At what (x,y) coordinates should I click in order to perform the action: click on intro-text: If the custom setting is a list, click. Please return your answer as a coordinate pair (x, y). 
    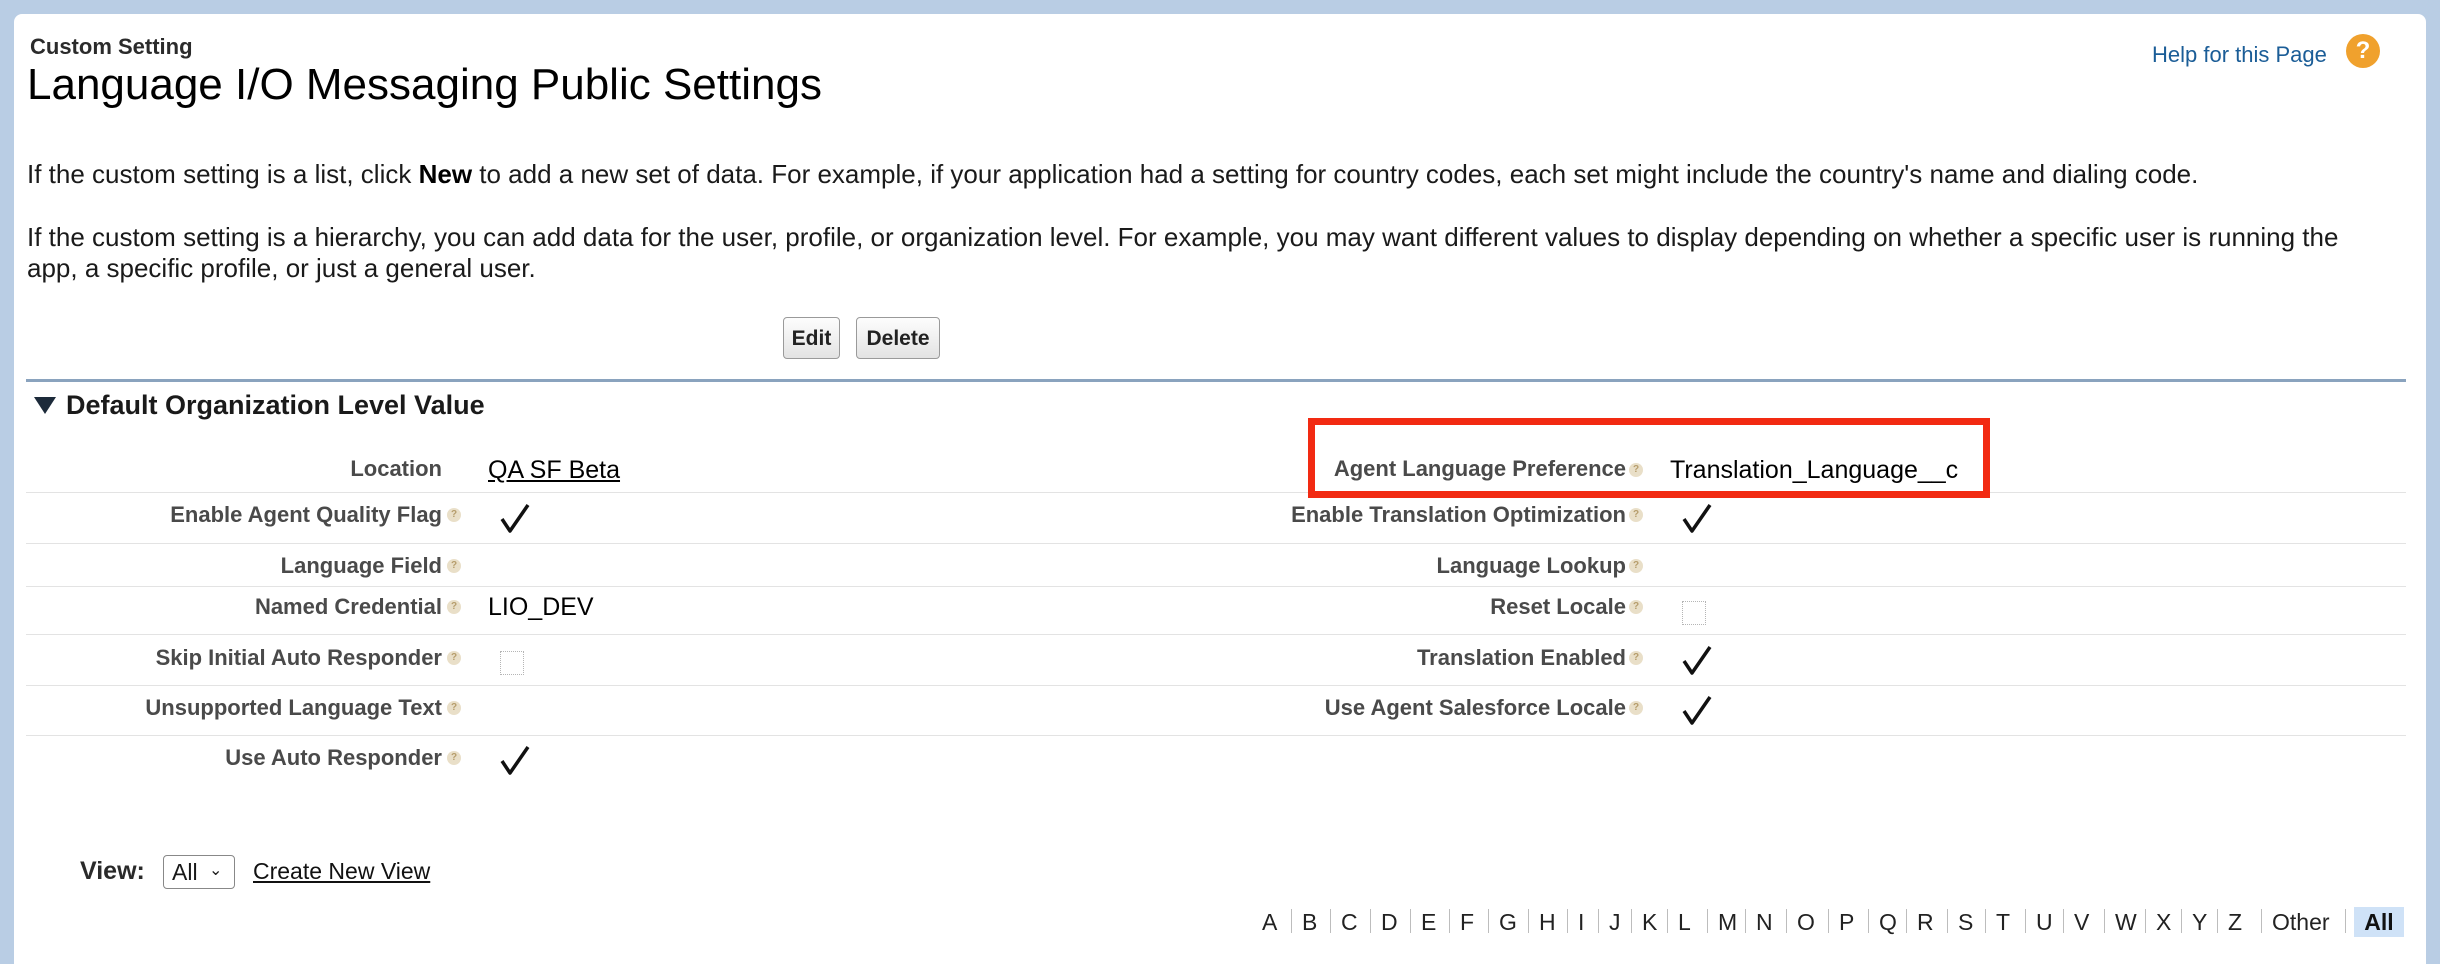
    Looking at the image, I should click on (223, 174).